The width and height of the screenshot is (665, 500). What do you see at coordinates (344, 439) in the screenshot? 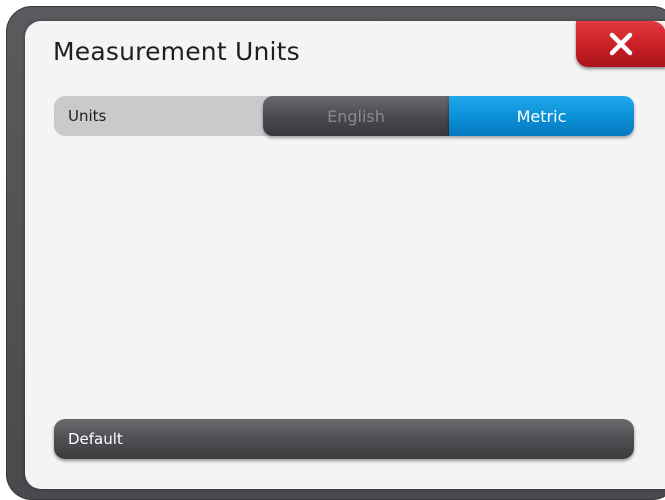
I see `default-button: Default` at bounding box center [344, 439].